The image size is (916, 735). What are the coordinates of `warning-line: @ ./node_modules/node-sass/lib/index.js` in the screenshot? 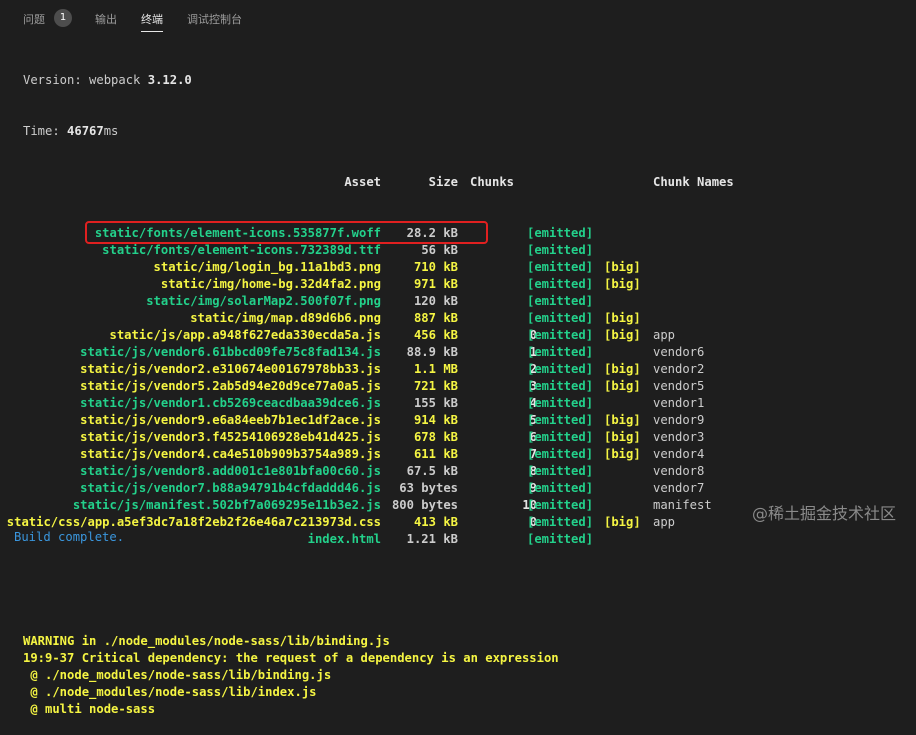 It's located at (170, 692).